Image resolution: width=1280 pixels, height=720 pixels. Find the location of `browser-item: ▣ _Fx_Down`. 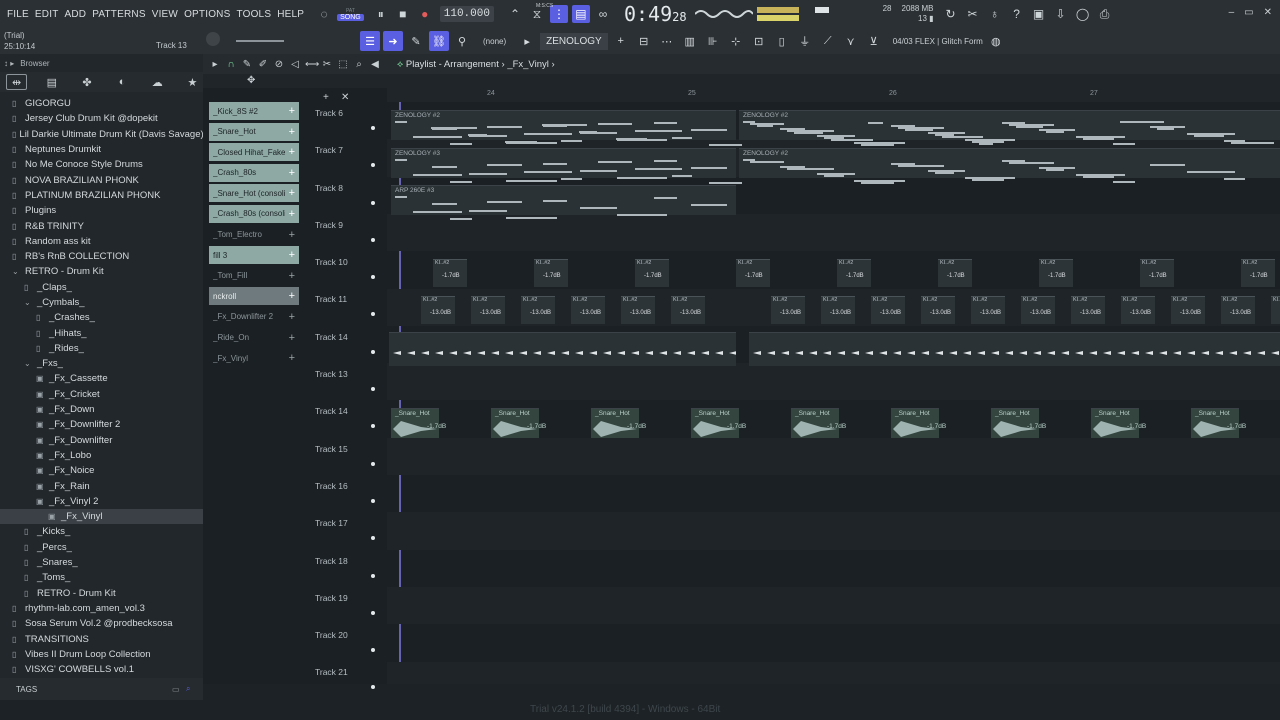

browser-item: ▣ _Fx_Down is located at coordinates (101, 409).